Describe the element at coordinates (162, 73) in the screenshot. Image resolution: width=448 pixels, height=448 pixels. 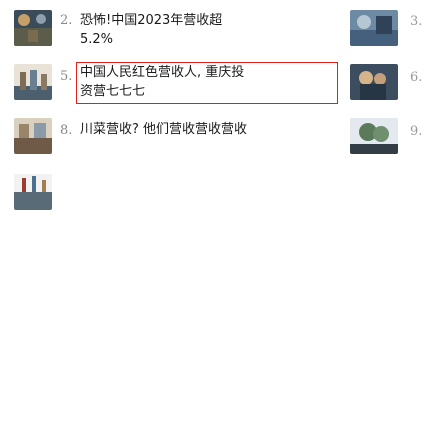
I see `result-title-line: 中国人民红色营收人, 重庆投` at that location.